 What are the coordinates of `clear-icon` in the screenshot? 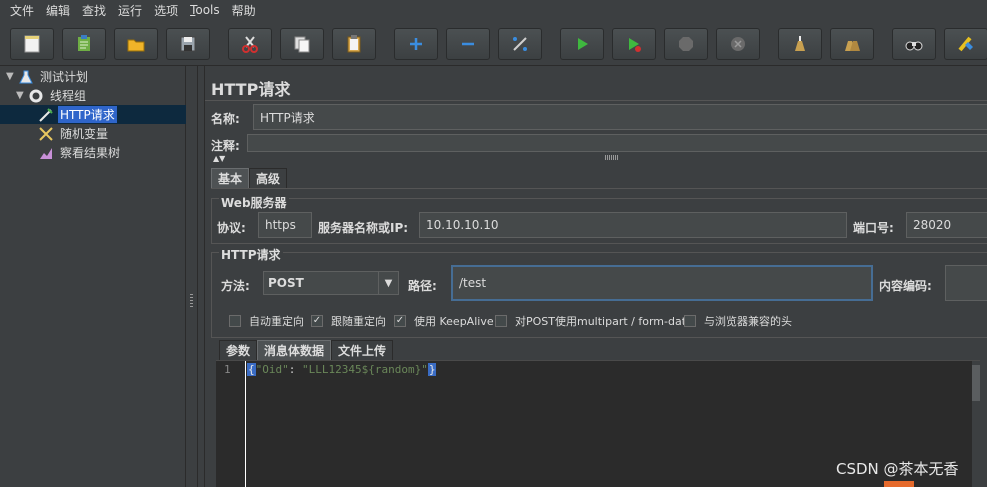 It's located at (800, 43).